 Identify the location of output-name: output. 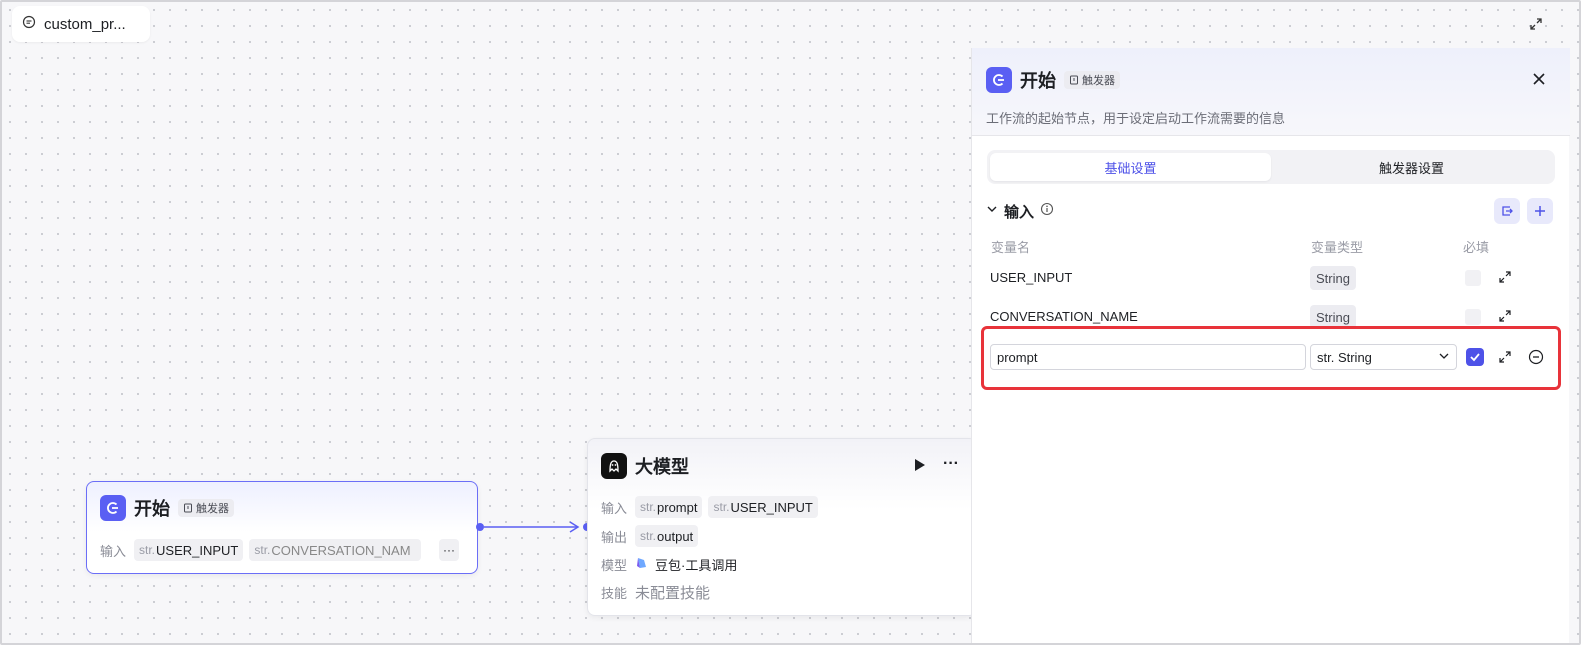
(675, 536).